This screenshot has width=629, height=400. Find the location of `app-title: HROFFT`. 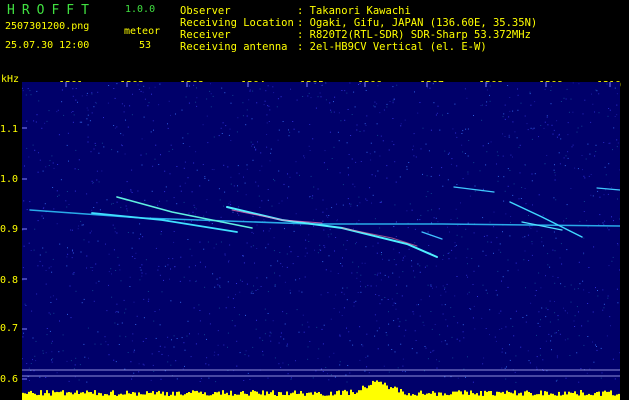

app-title: HROFFT is located at coordinates (51, 10).